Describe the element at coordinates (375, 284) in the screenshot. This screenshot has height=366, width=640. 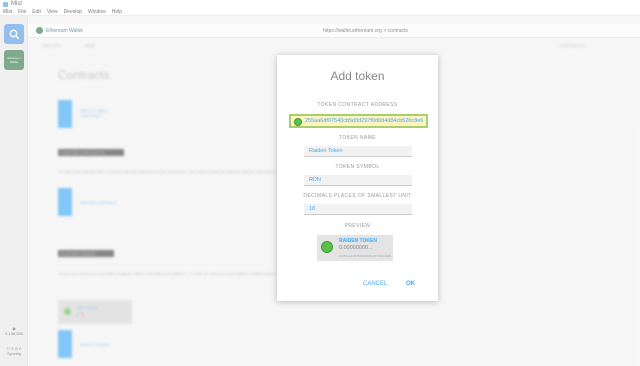
I see `cancel-button: CANCEL` at that location.